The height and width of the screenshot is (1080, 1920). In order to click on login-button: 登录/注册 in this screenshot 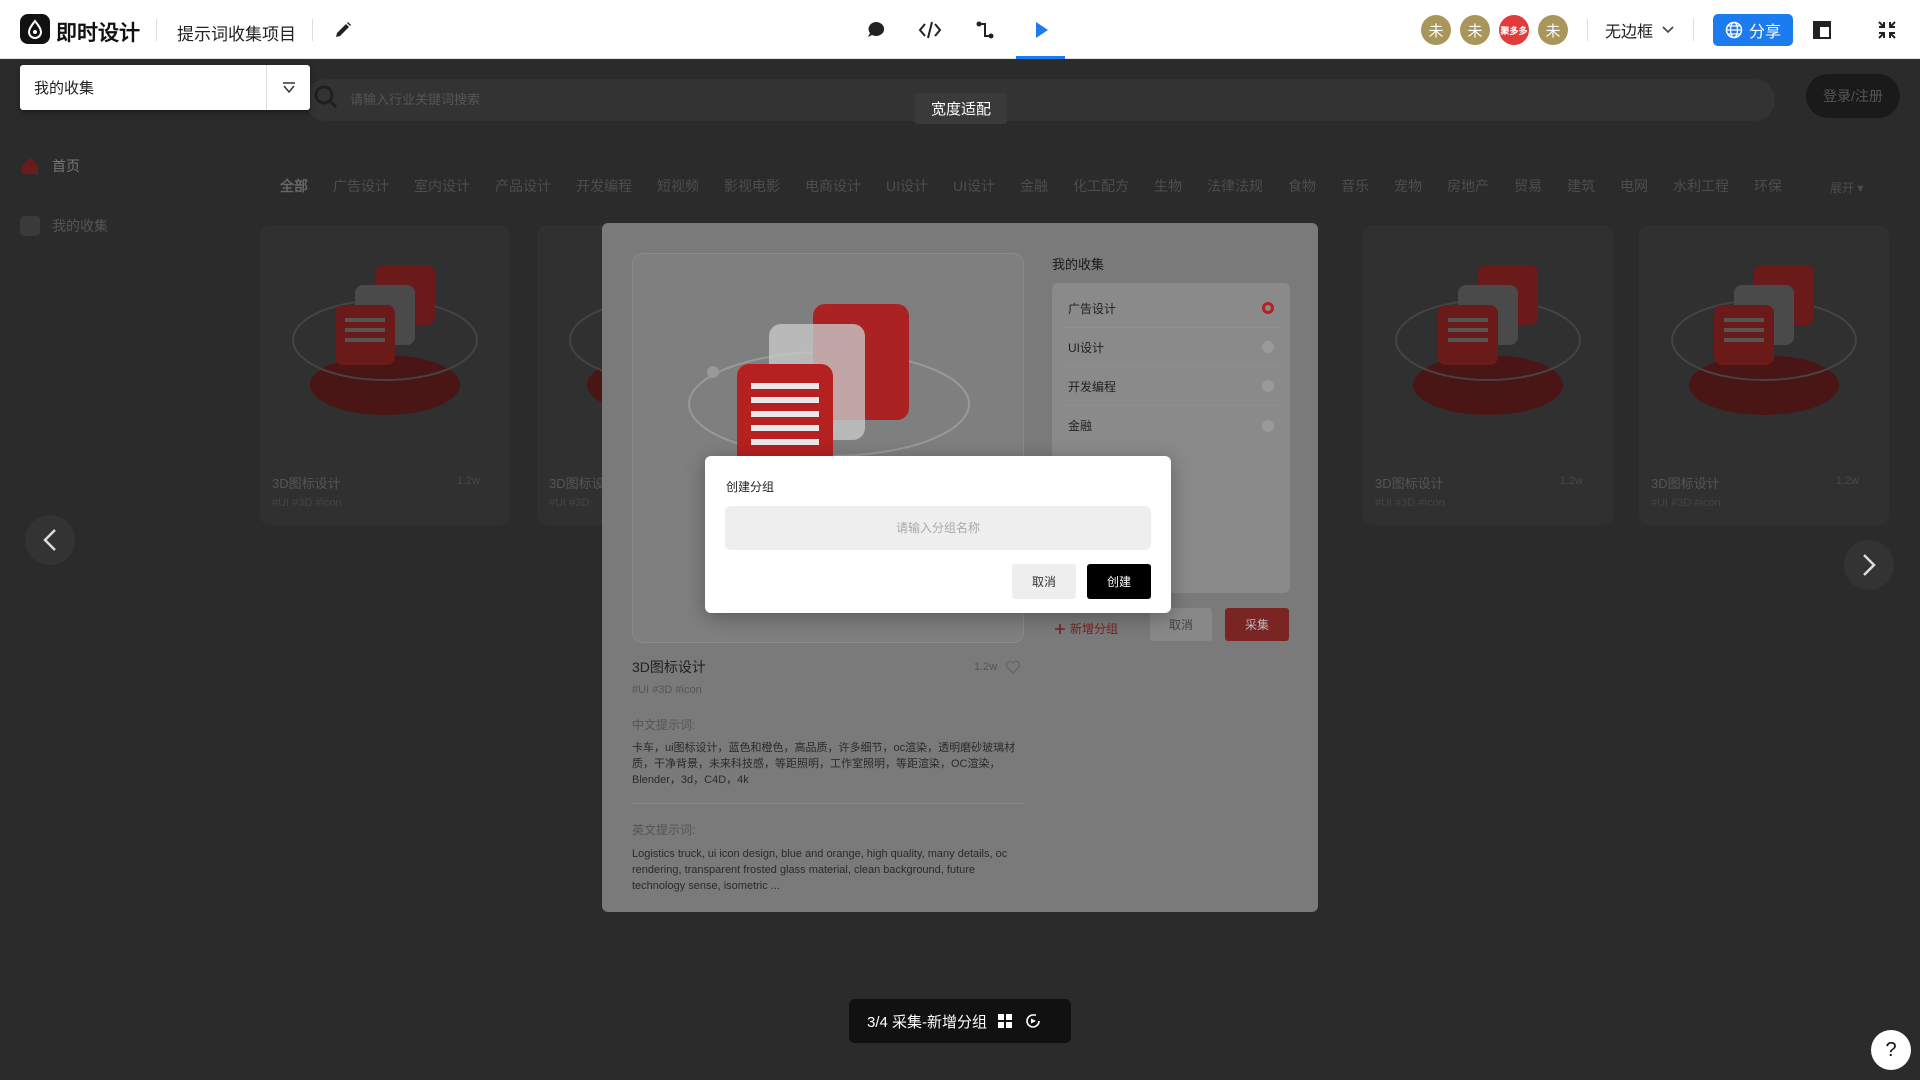, I will do `click(1853, 96)`.